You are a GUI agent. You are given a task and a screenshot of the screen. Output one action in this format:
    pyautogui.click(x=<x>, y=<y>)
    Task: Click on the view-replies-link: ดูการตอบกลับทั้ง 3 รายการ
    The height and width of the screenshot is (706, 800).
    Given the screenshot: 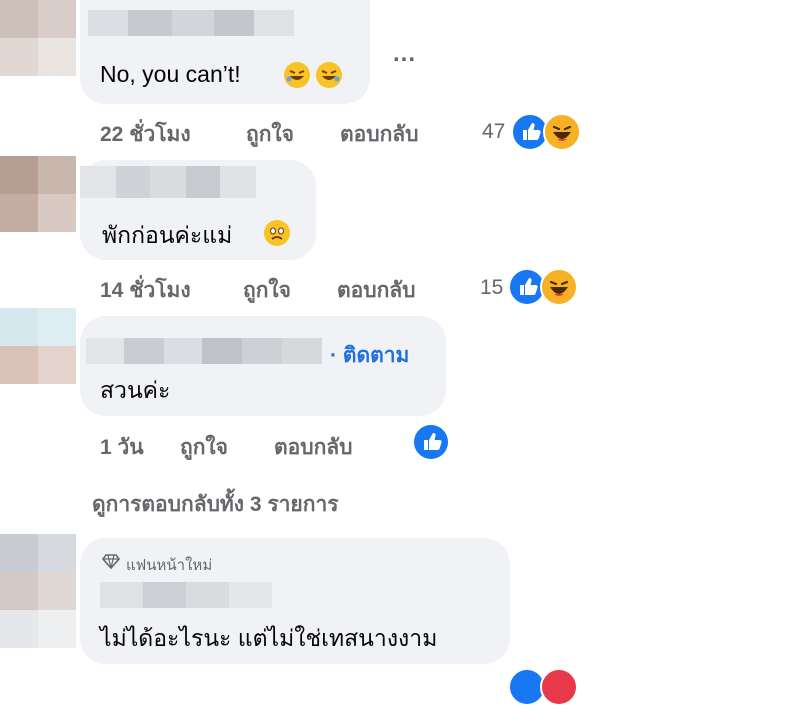 What is the action you would take?
    pyautogui.click(x=215, y=504)
    